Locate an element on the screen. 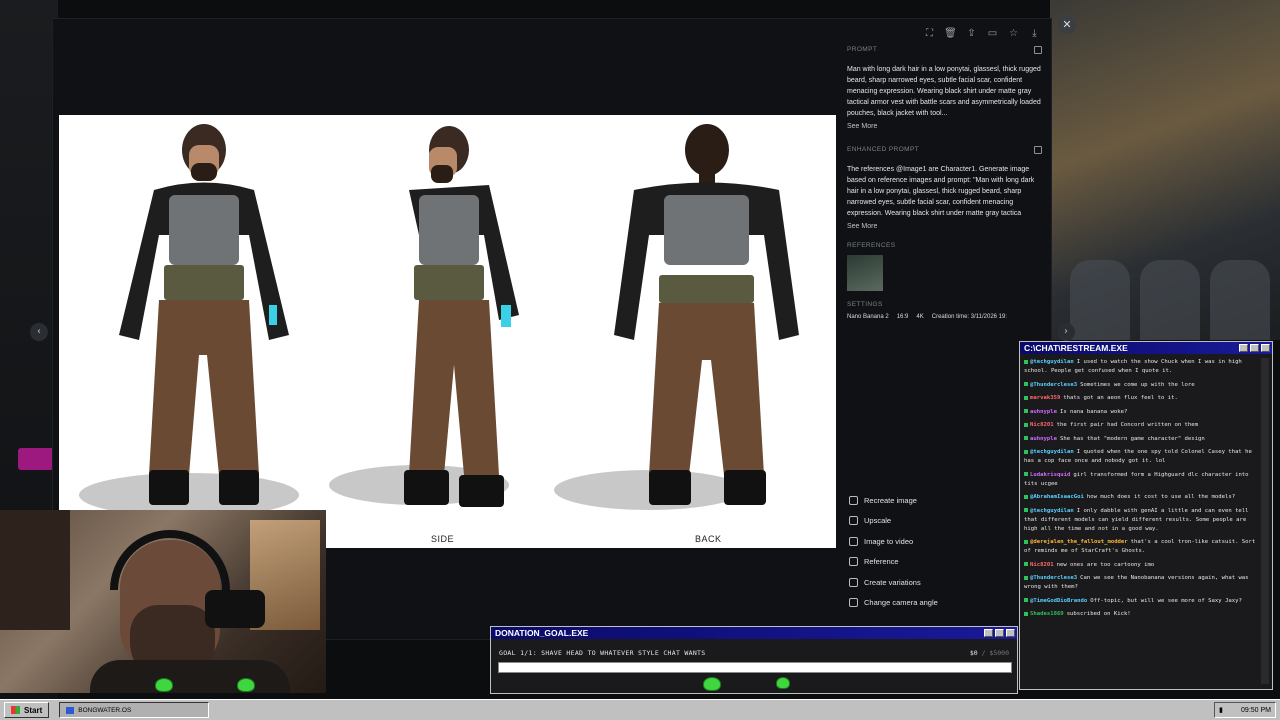 This screenshot has width=1280, height=720. enhanced-prompt-heading: ENHANCED PROMPT is located at coordinates (883, 149).